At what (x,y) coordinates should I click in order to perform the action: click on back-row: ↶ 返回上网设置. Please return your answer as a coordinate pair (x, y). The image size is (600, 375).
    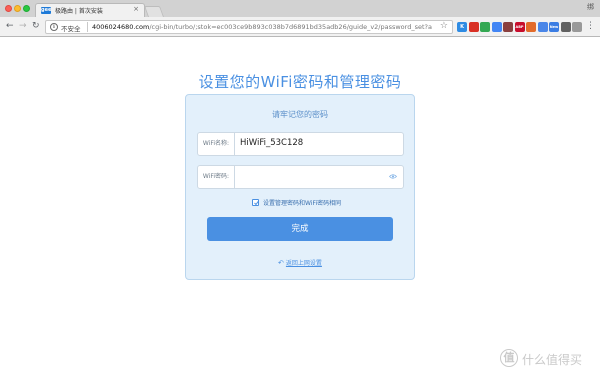
    Looking at the image, I should click on (300, 259).